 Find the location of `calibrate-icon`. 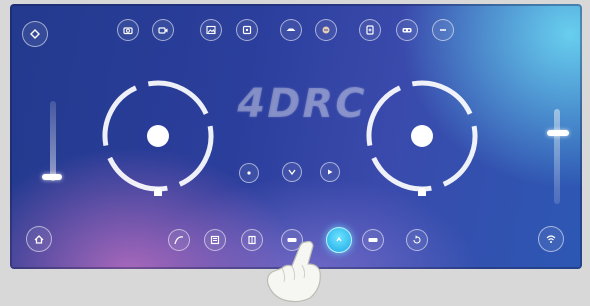

calibrate-icon is located at coordinates (373, 240).